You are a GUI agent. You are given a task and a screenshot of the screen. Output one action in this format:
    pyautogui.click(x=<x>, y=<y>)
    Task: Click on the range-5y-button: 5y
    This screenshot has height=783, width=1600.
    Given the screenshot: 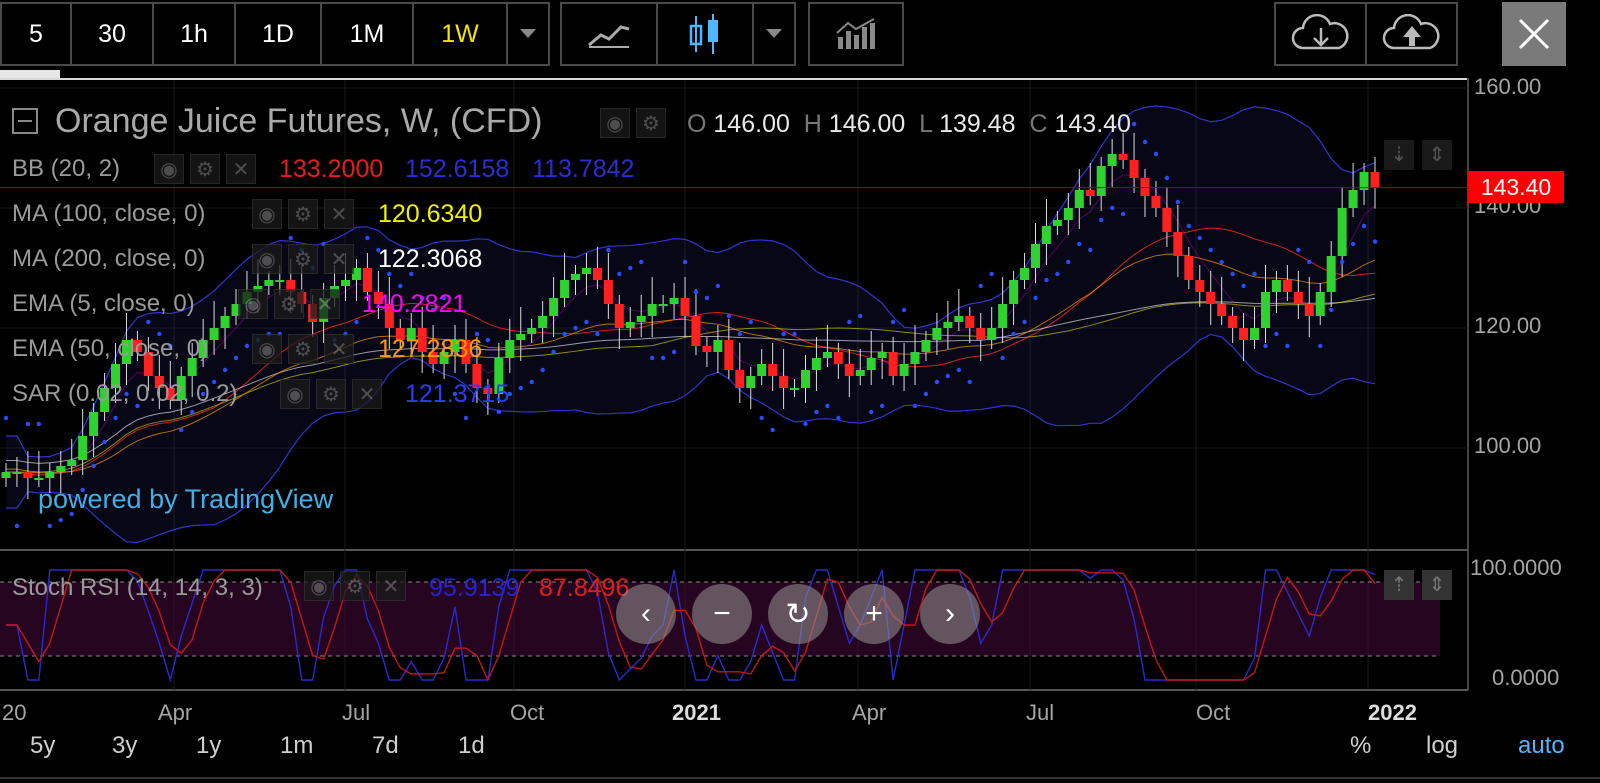 What is the action you would take?
    pyautogui.click(x=42, y=746)
    